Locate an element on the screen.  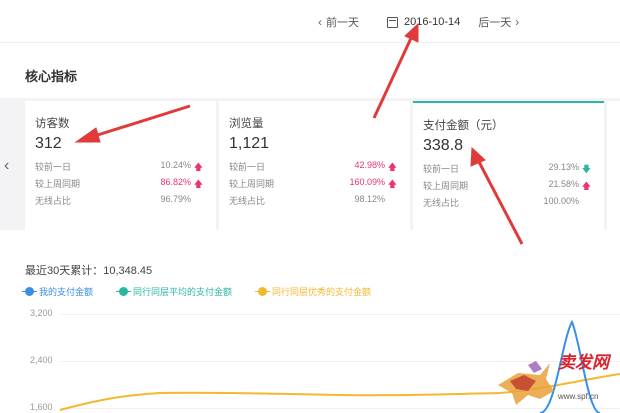
card-row: 较前一日 29.13% 🡇 is located at coordinates (508, 169).